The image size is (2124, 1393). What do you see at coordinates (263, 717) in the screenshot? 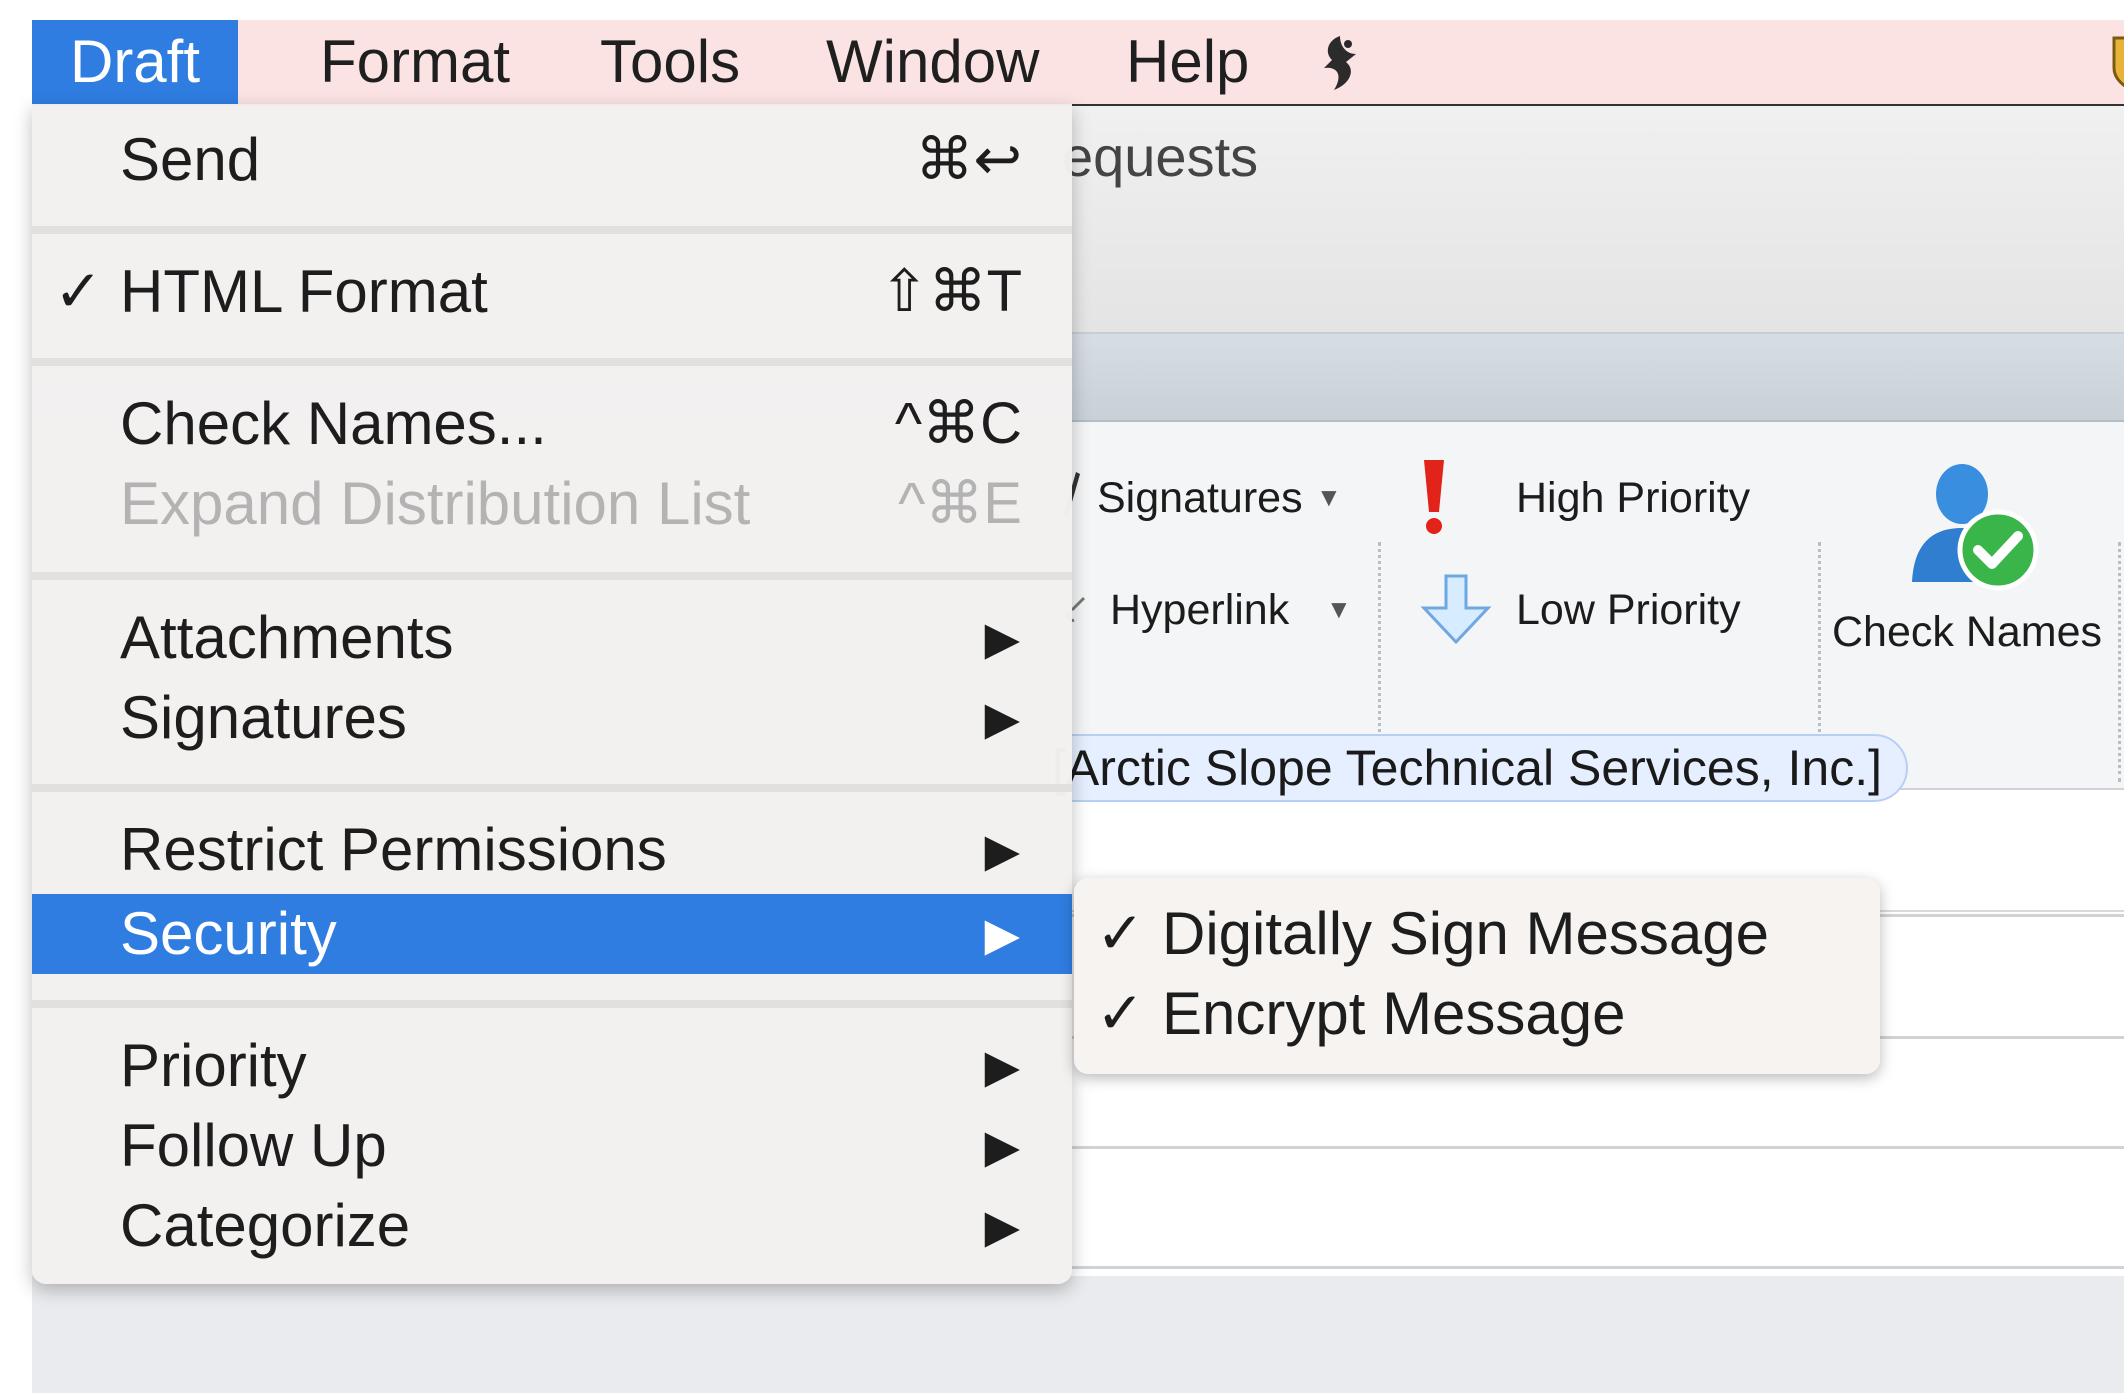
I see `menu-item-label: Signatures` at bounding box center [263, 717].